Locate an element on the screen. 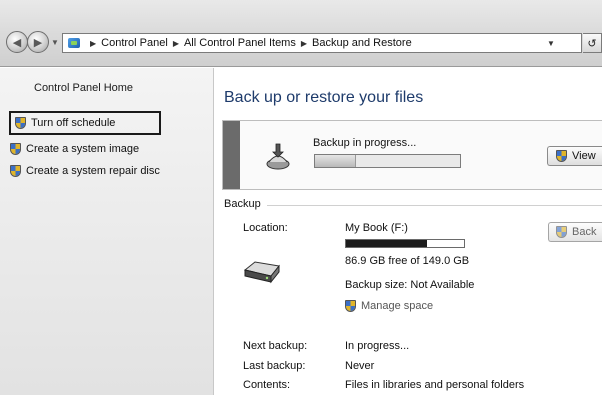  forward-arrow-icon: ▶ is located at coordinates (38, 42).